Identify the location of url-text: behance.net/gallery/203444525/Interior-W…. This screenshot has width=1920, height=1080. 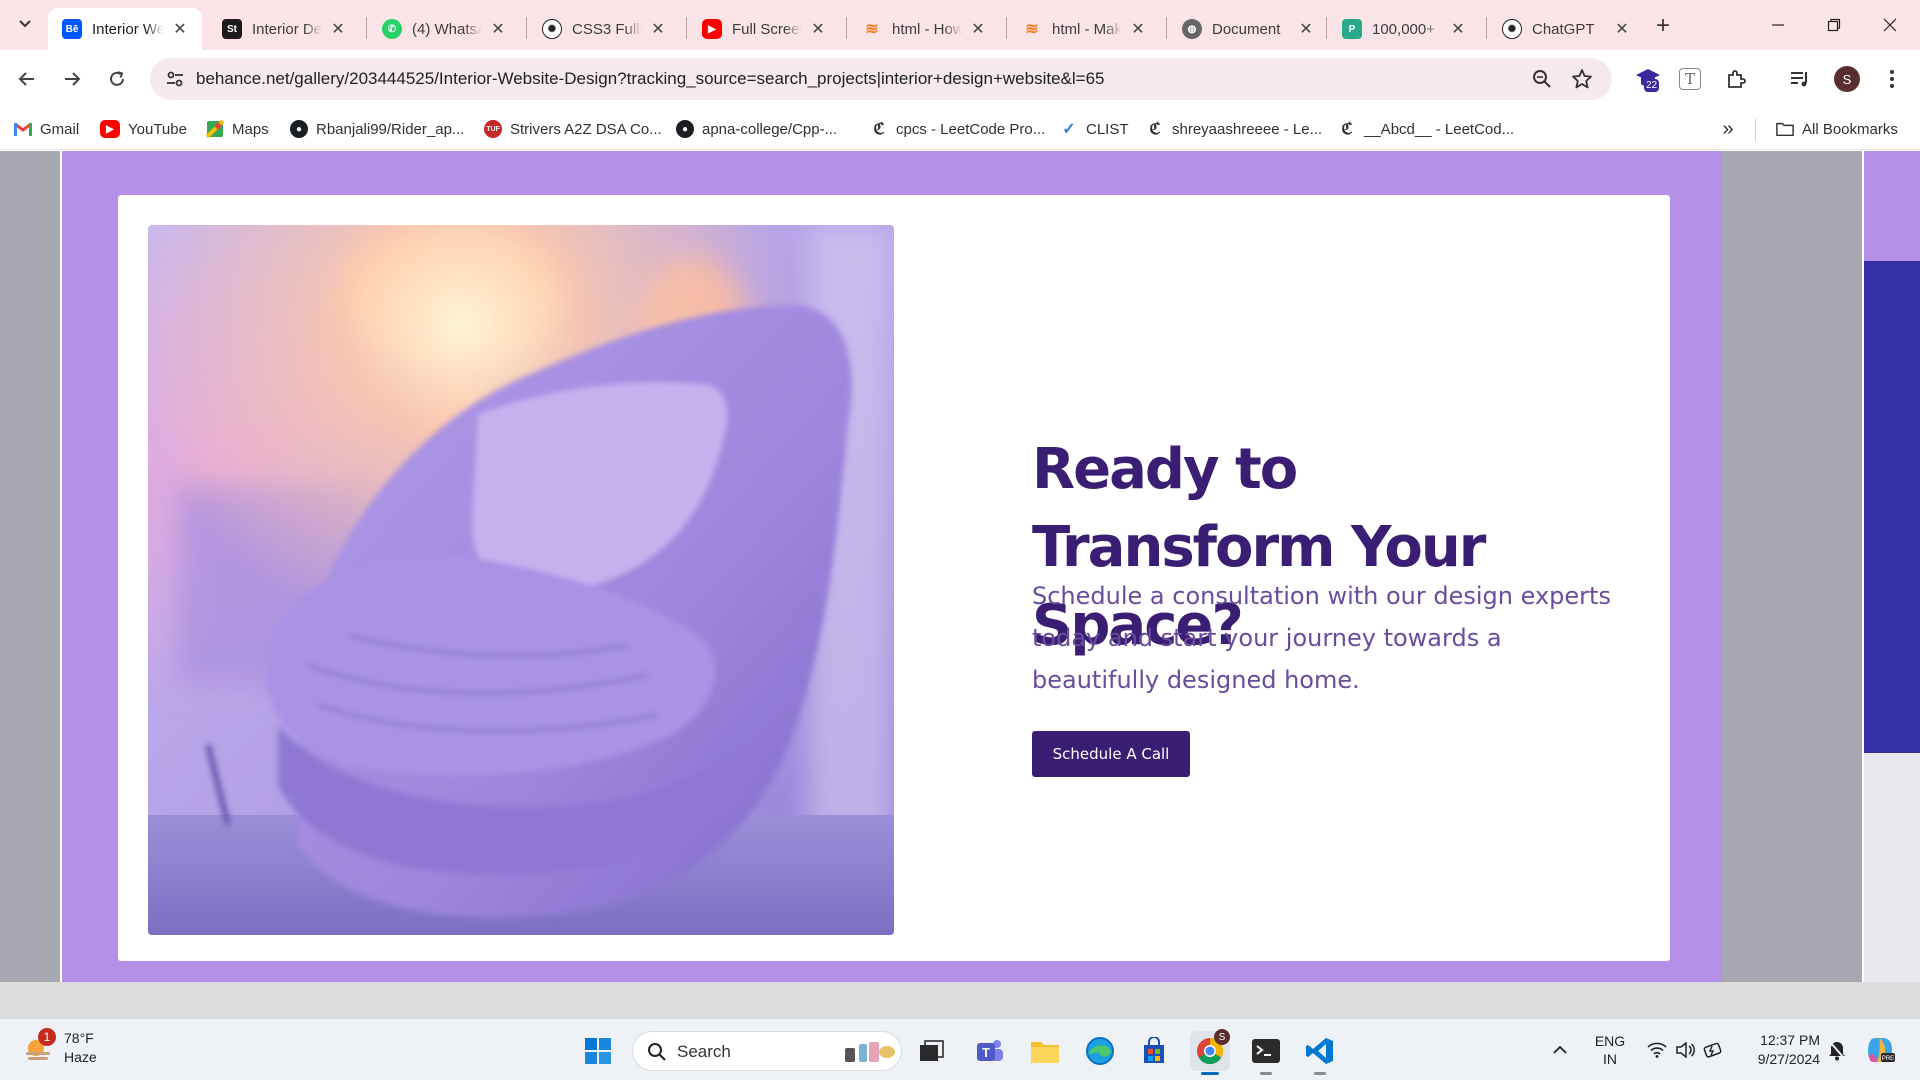
(650, 79).